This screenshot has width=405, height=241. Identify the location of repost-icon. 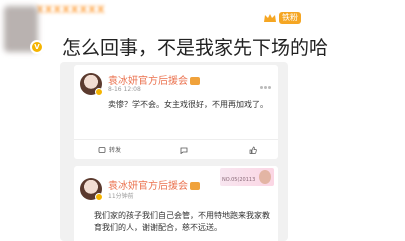
(102, 149).